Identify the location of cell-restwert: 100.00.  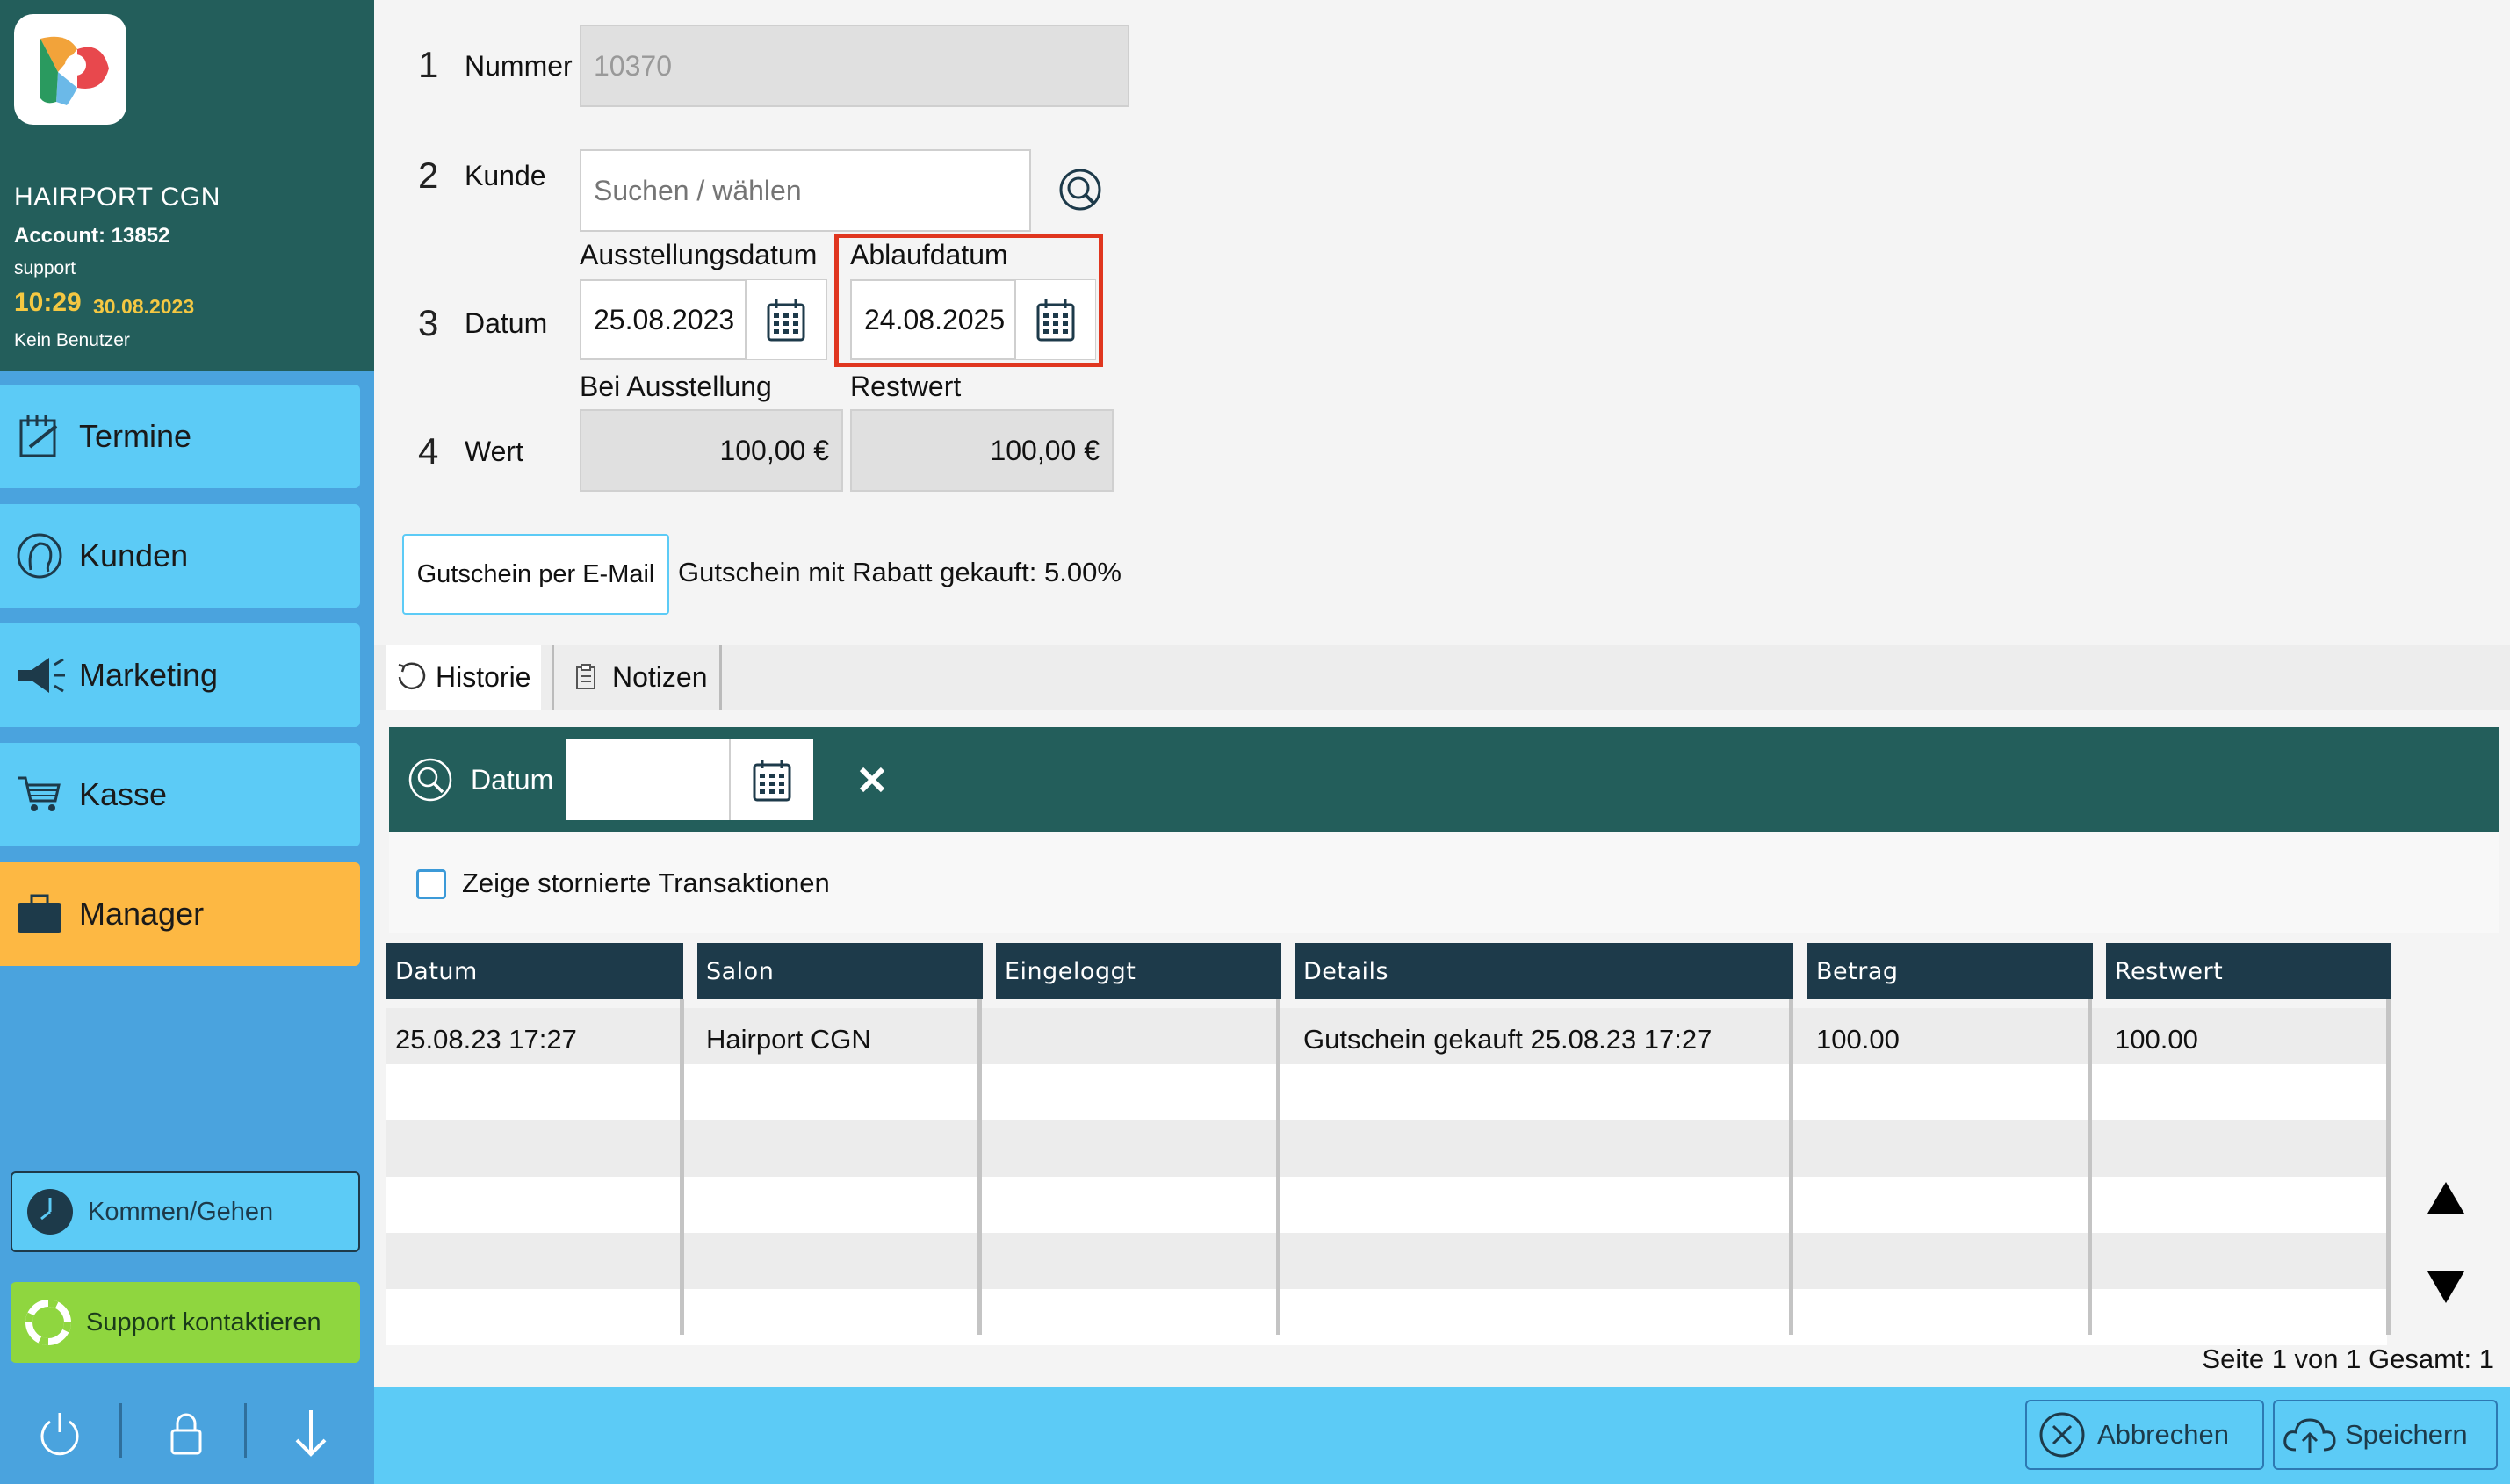
(2156, 1039).